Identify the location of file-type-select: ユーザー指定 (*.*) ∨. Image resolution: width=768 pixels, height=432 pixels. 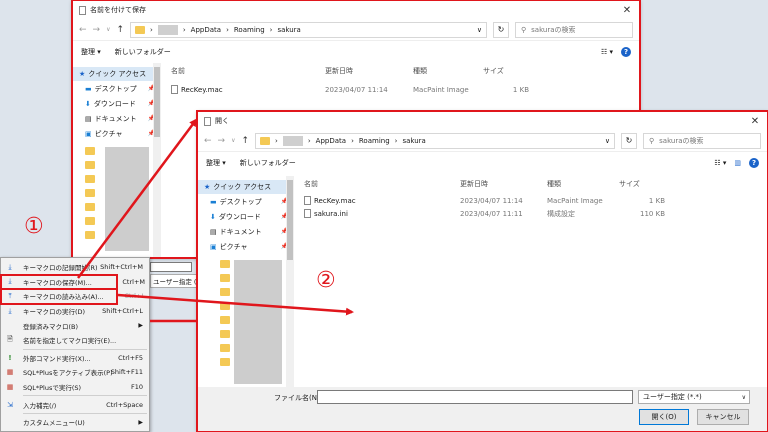
(694, 397).